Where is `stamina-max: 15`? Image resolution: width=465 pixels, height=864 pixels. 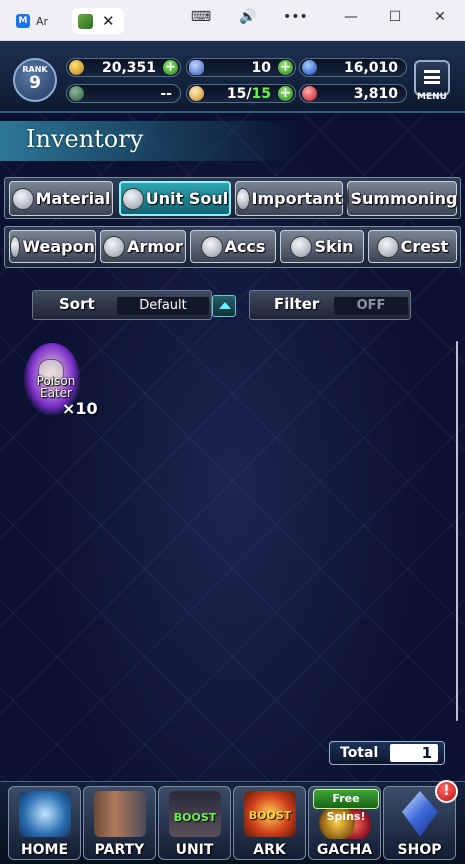 stamina-max: 15 is located at coordinates (261, 93).